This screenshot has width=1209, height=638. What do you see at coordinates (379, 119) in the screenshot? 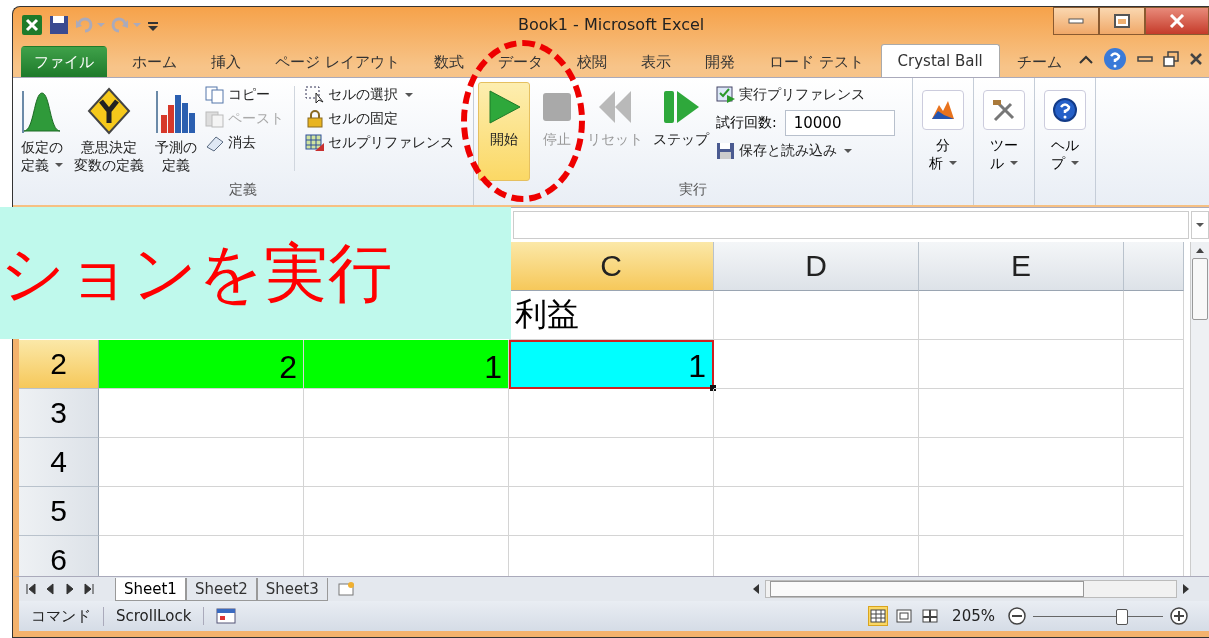
I see `ribbon-button: セルの固定` at bounding box center [379, 119].